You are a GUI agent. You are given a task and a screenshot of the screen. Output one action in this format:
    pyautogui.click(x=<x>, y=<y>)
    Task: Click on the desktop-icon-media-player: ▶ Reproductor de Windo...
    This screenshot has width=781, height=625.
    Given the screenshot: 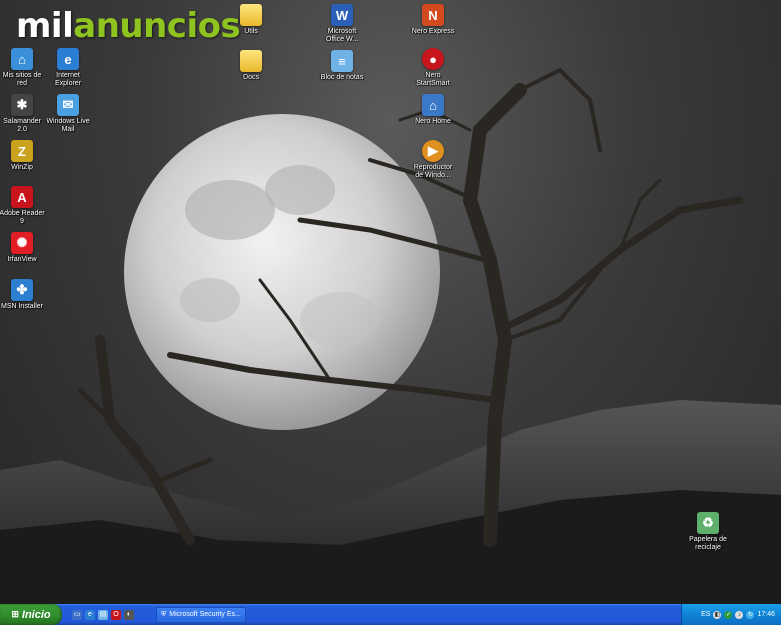 What is the action you would take?
    pyautogui.click(x=433, y=160)
    